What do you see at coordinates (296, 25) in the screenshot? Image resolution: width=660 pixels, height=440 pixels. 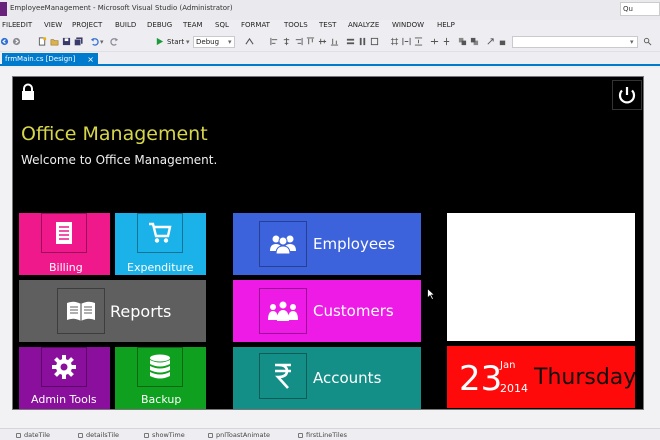 I see `menu-tools: TOOLS` at bounding box center [296, 25].